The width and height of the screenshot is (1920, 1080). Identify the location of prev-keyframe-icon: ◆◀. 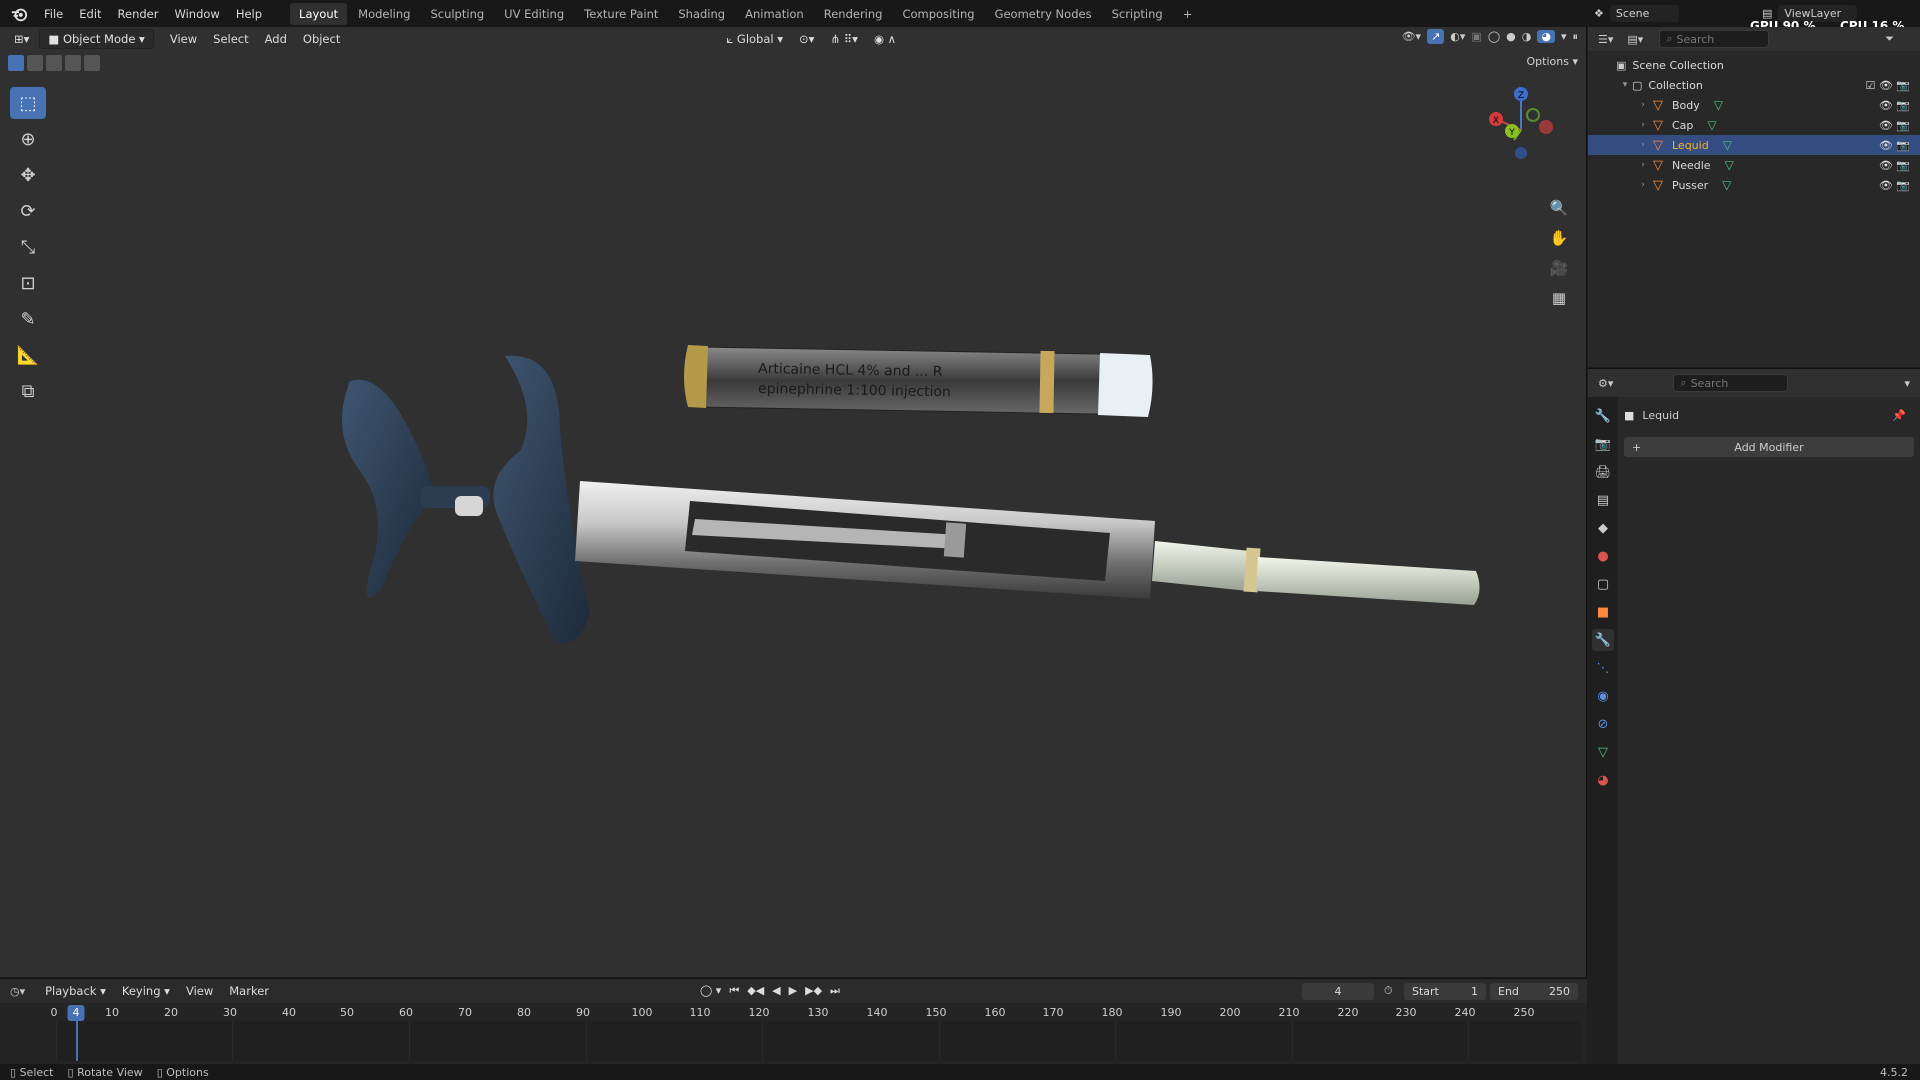
(755, 991).